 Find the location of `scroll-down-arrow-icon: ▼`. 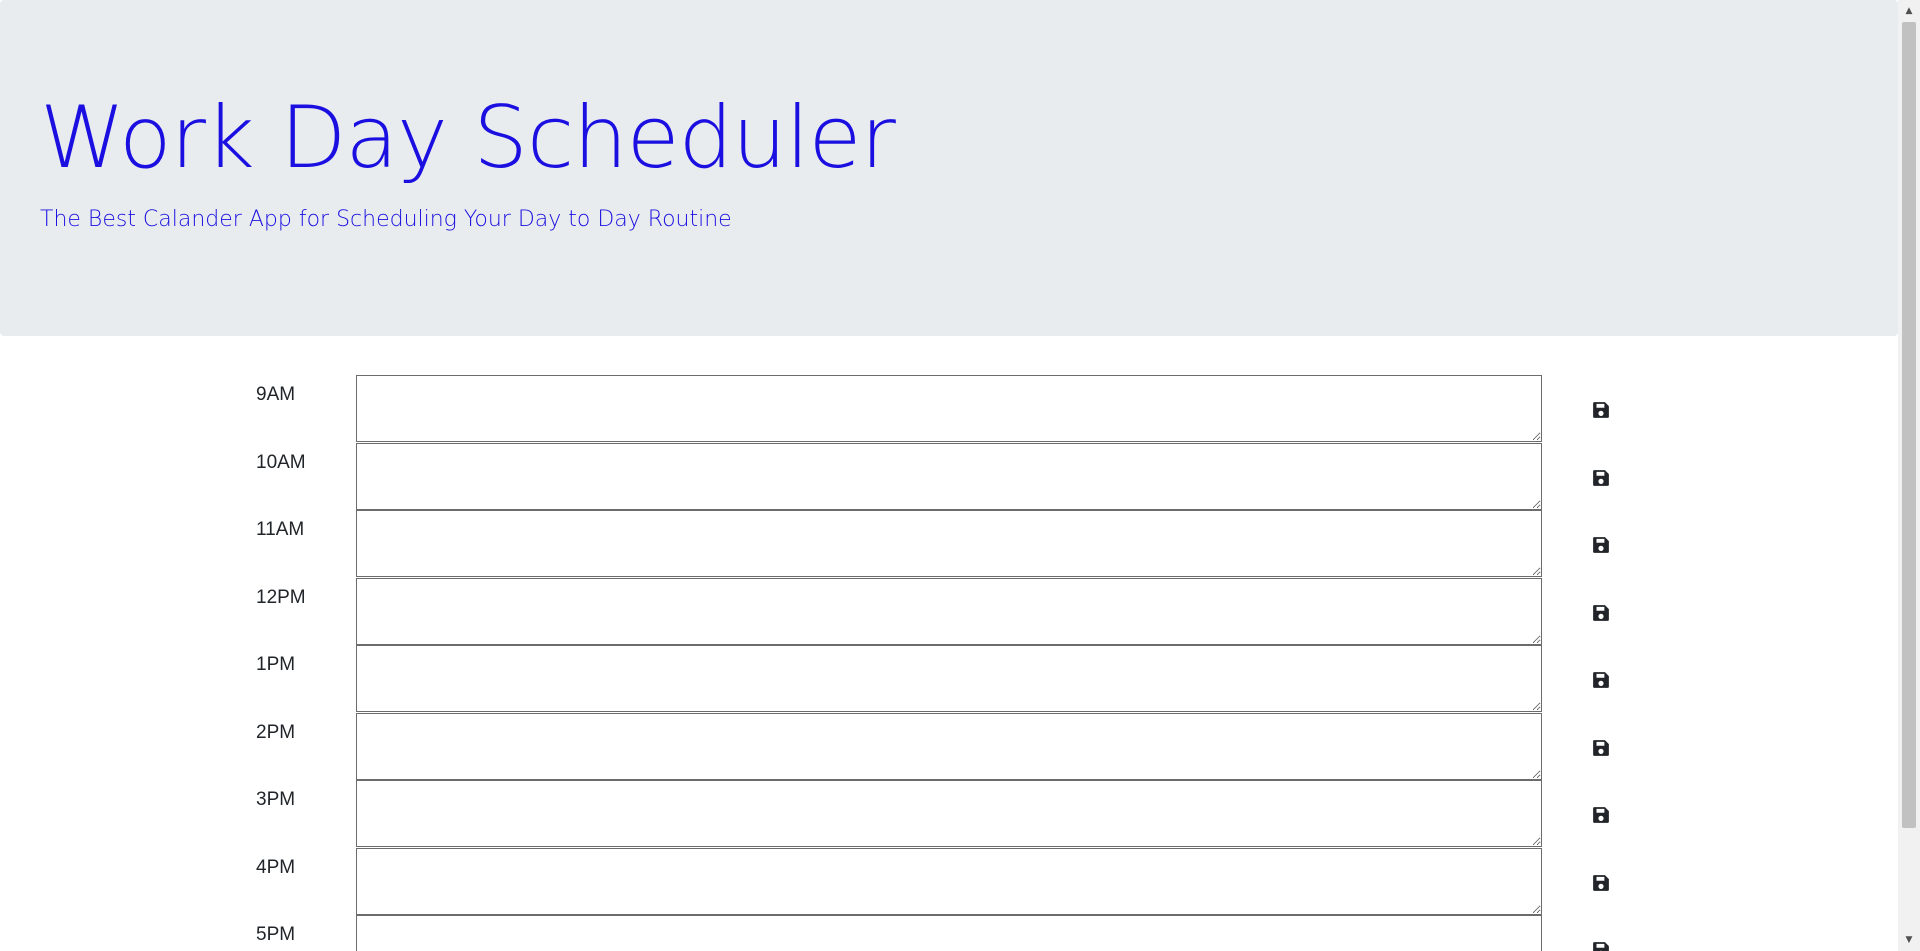

scroll-down-arrow-icon: ▼ is located at coordinates (1909, 940).